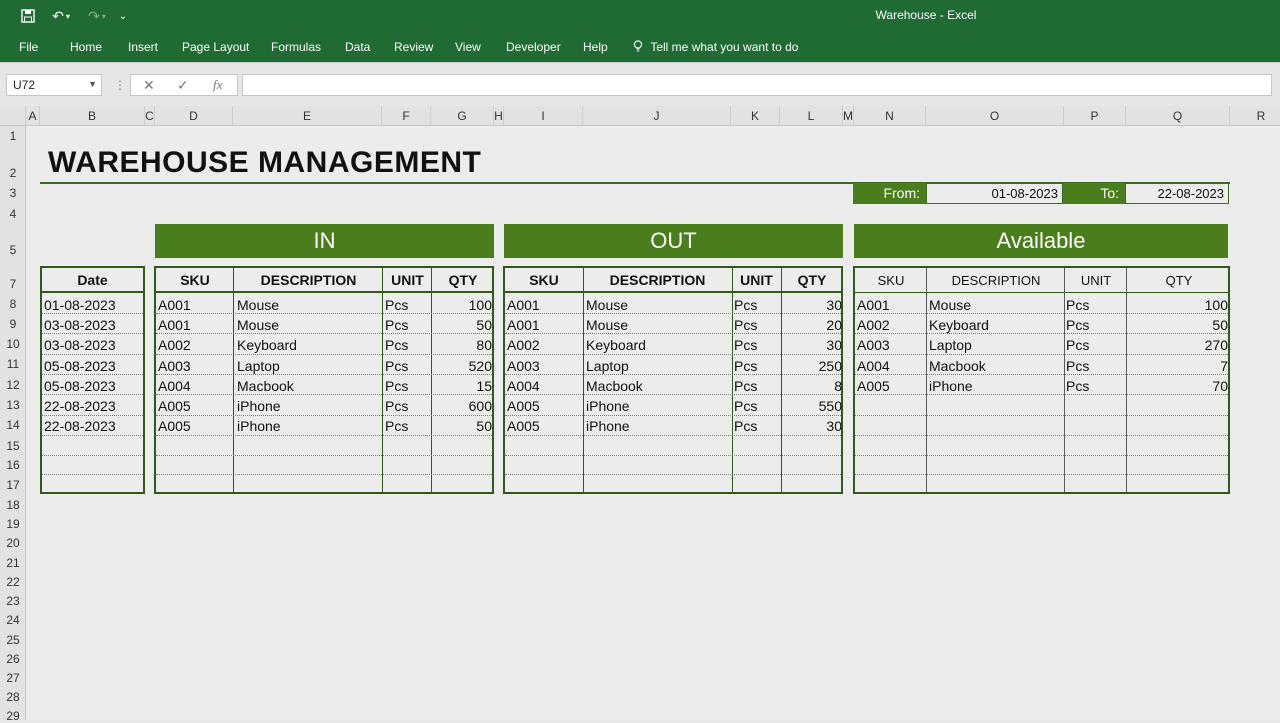  What do you see at coordinates (13, 425) in the screenshot?
I see `row-header-14: 14` at bounding box center [13, 425].